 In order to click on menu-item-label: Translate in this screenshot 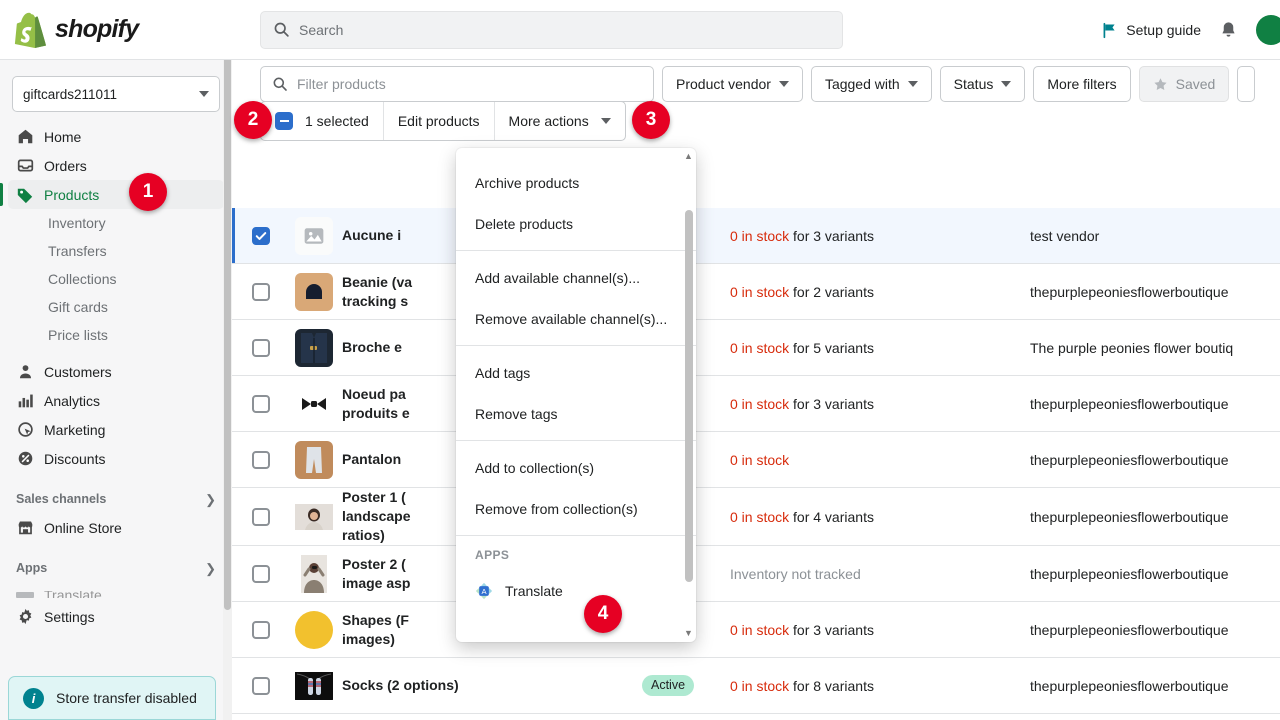, I will do `click(534, 590)`.